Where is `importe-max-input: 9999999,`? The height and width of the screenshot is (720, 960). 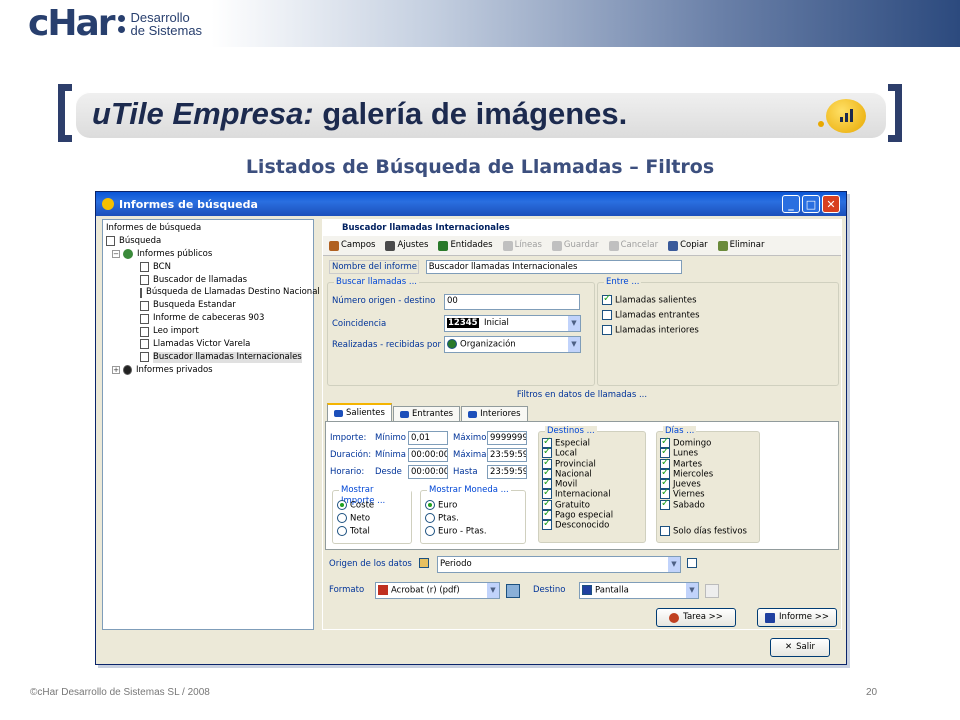 importe-max-input: 9999999, is located at coordinates (507, 438).